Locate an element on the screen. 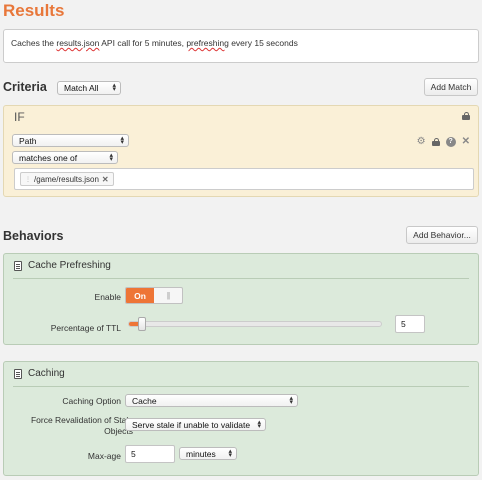 Image resolution: width=482 pixels, height=480 pixels. caching-option-label: Caching Option is located at coordinates (91, 401).